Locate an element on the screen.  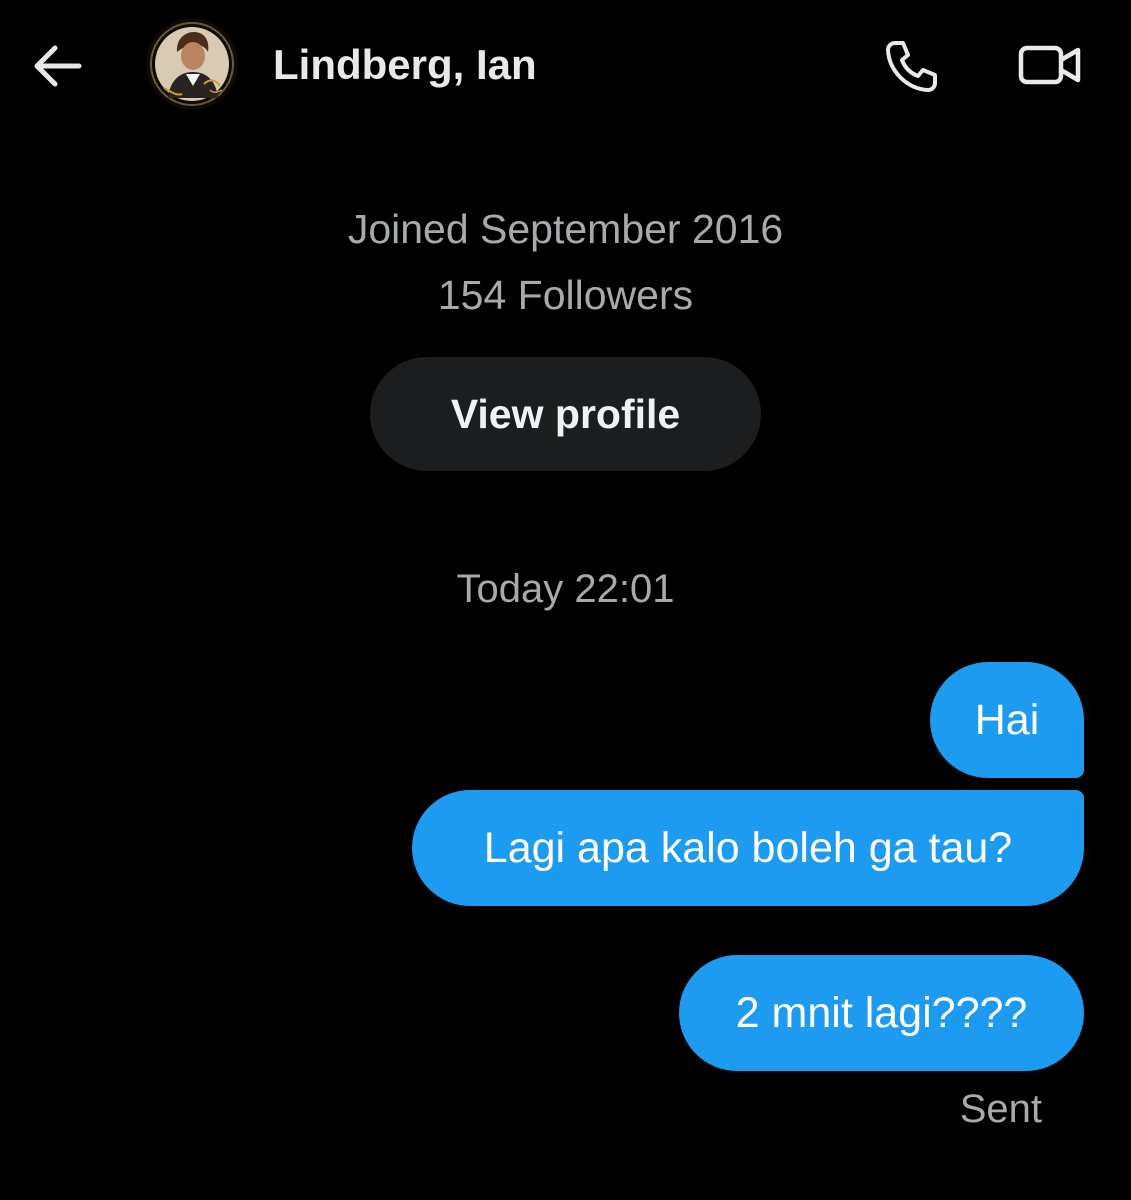
profile-photo is located at coordinates (192, 64).